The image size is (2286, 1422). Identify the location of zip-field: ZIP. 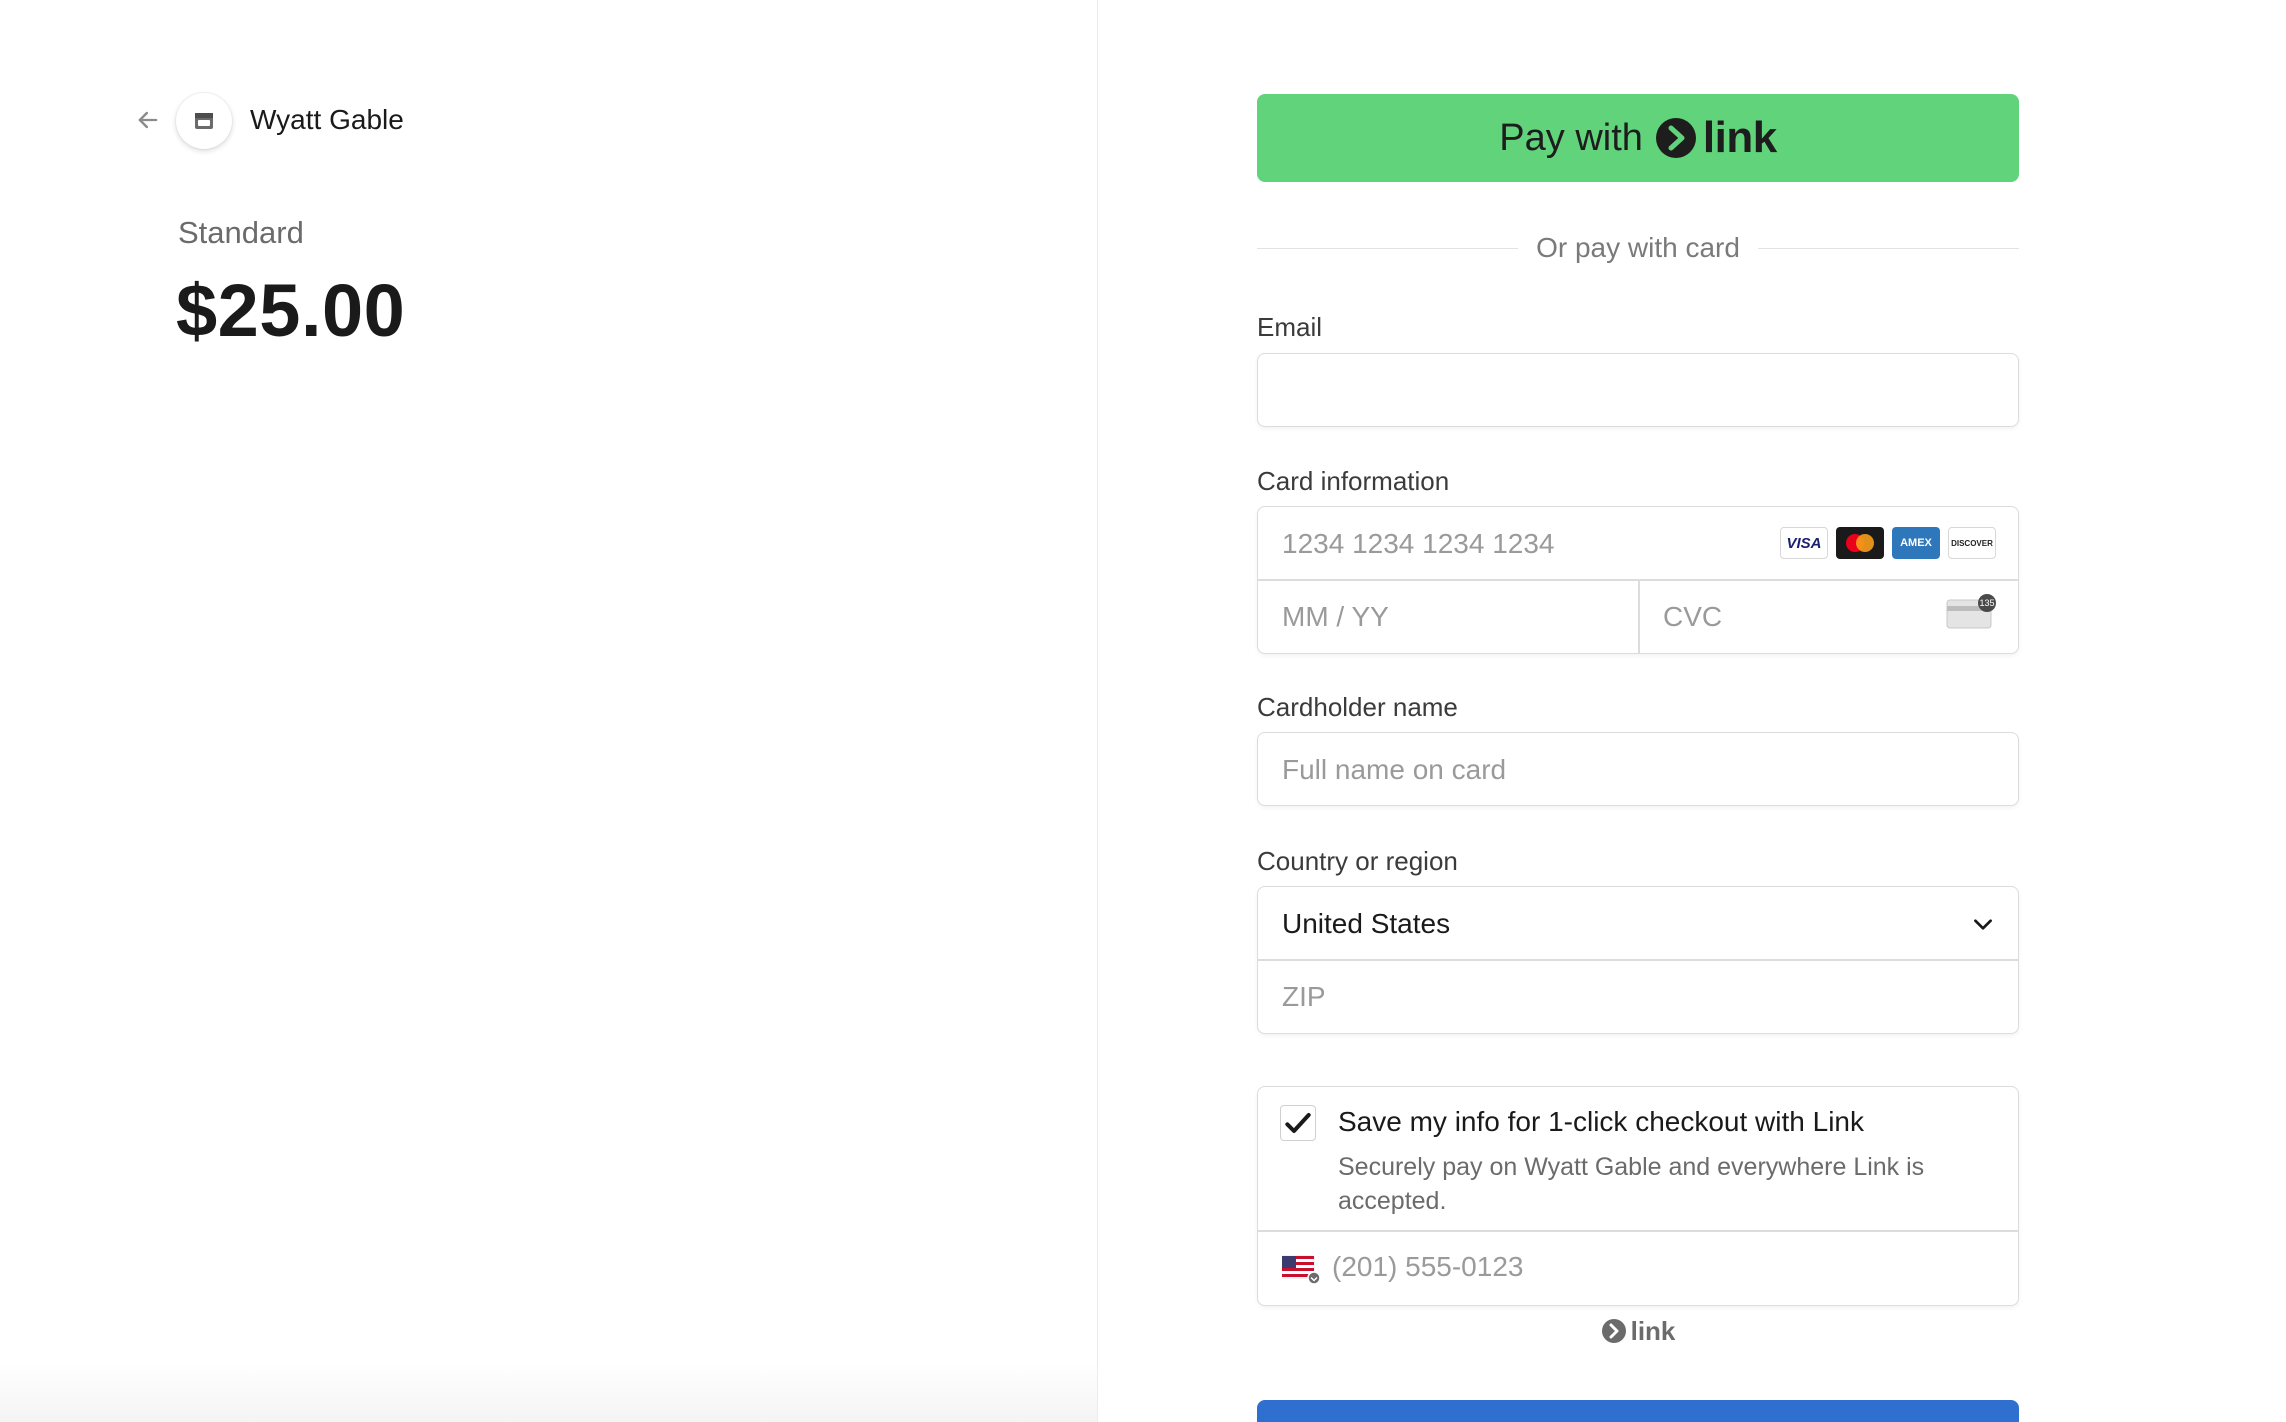
(1638, 997).